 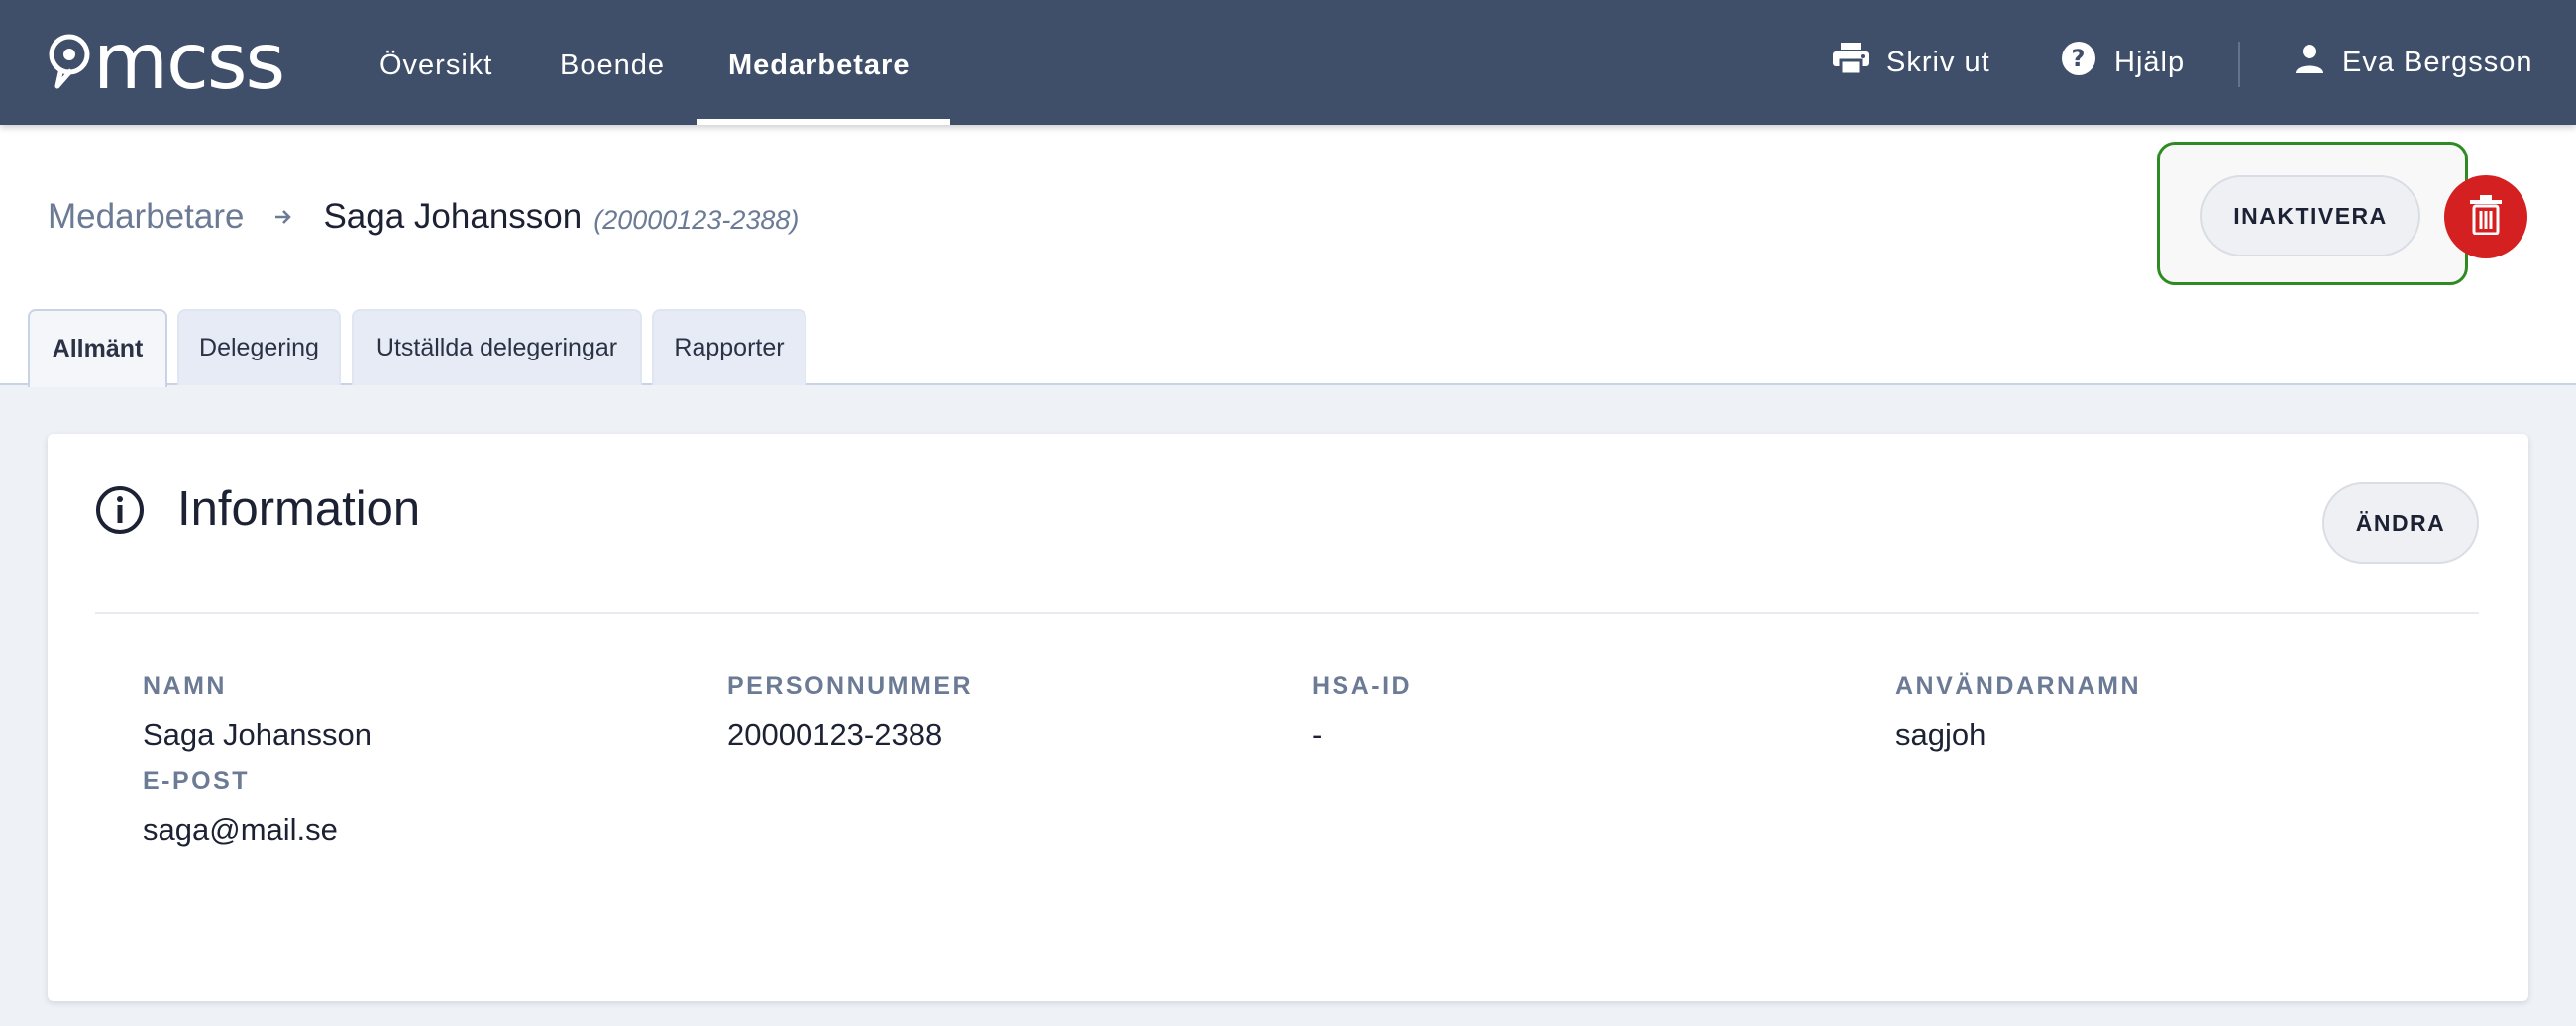 I want to click on help-icon: ?, so click(x=2078, y=63).